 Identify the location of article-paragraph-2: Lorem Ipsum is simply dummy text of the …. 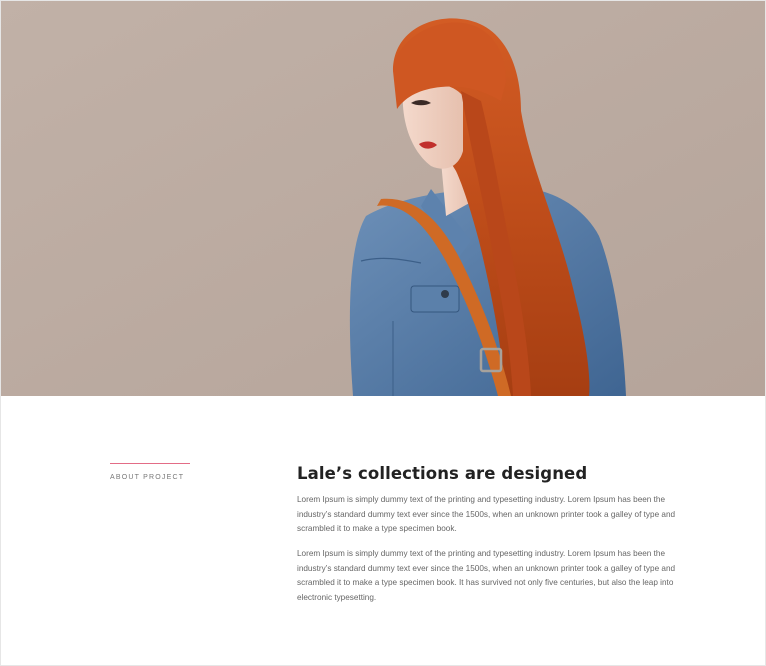
(486, 576).